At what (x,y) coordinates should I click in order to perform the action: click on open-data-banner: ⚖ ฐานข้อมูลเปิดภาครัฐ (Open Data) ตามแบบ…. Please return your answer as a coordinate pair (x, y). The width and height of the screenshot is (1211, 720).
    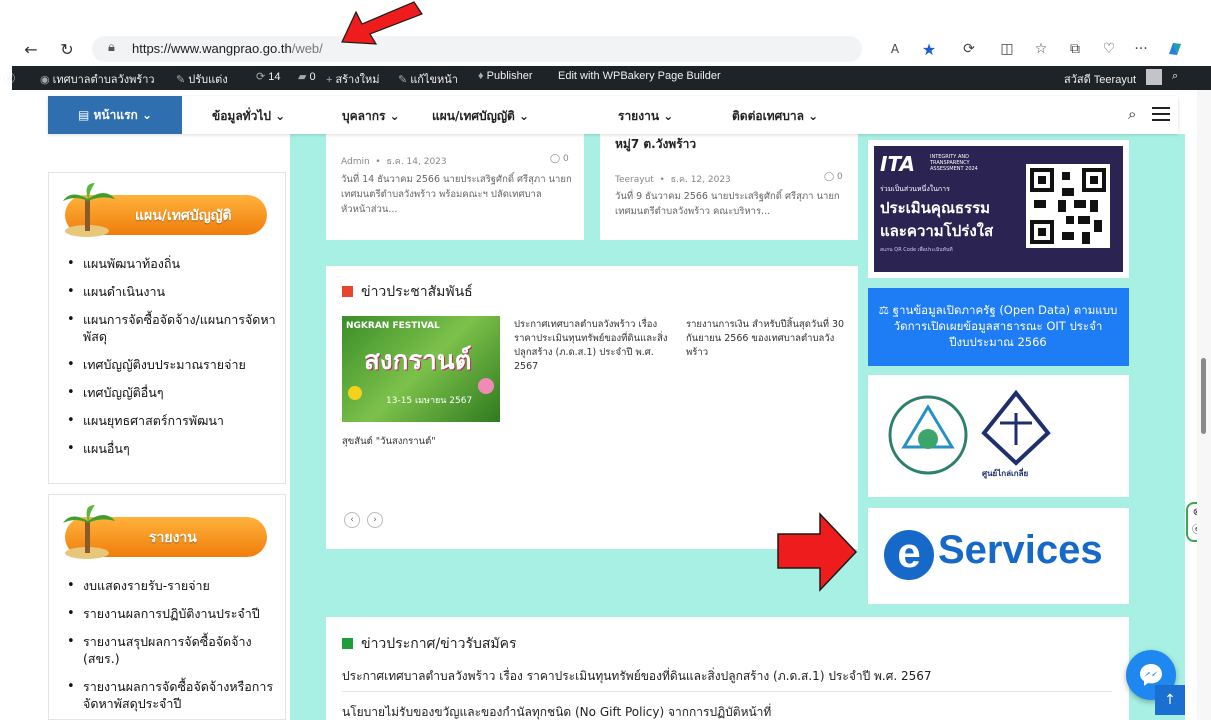
    Looking at the image, I should click on (998, 327).